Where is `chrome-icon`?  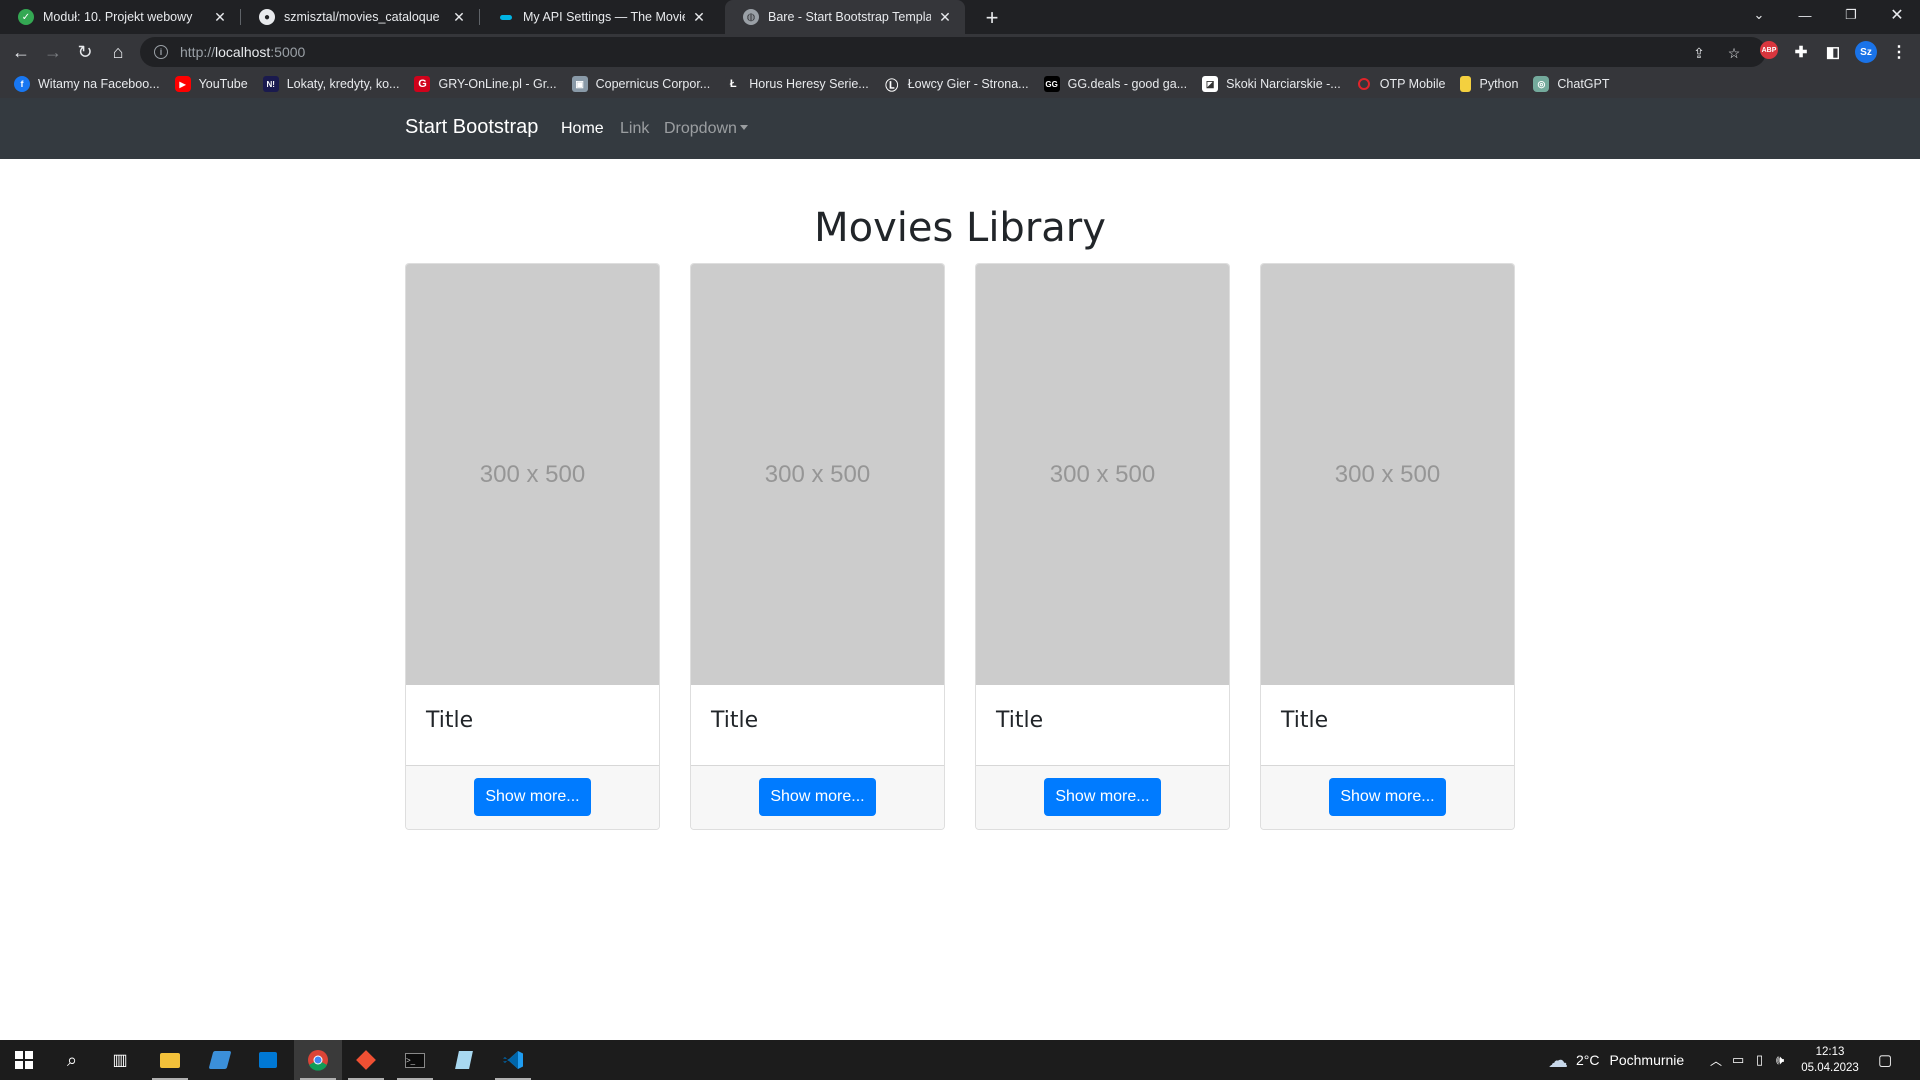 chrome-icon is located at coordinates (318, 1060).